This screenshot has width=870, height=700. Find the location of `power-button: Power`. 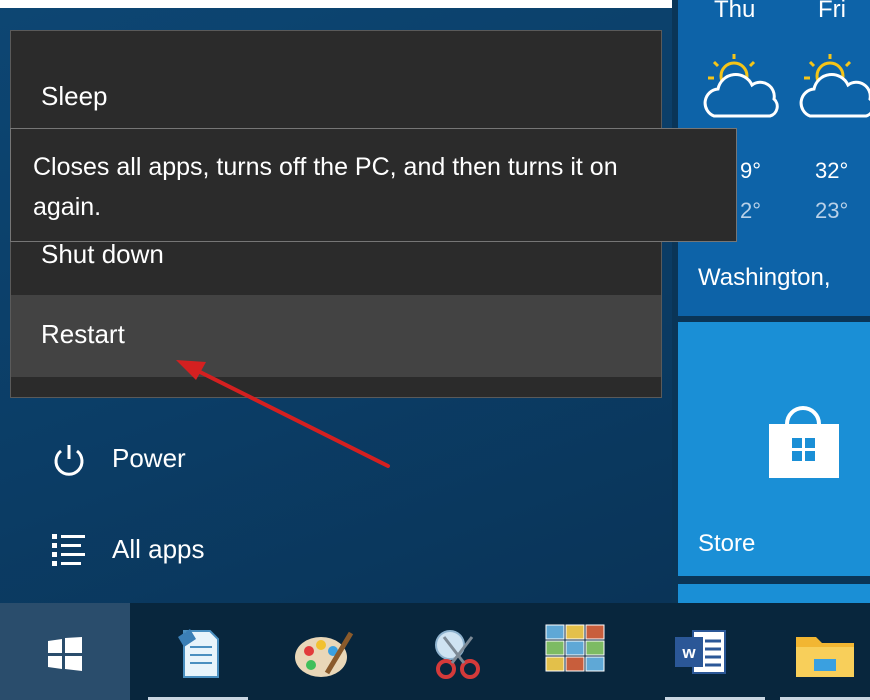

power-button: Power is located at coordinates (150, 459).